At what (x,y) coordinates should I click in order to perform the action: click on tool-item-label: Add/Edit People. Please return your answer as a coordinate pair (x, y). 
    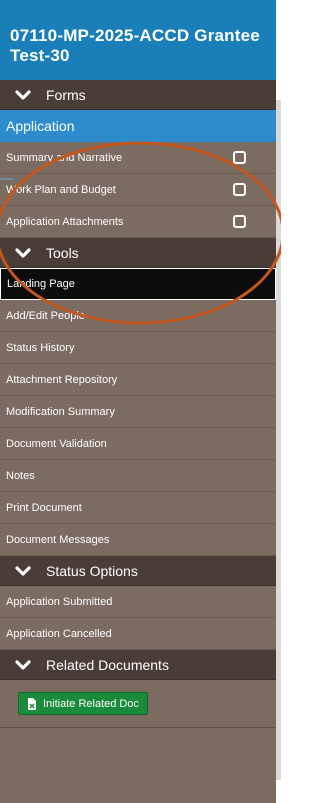
    Looking at the image, I should click on (45, 315).